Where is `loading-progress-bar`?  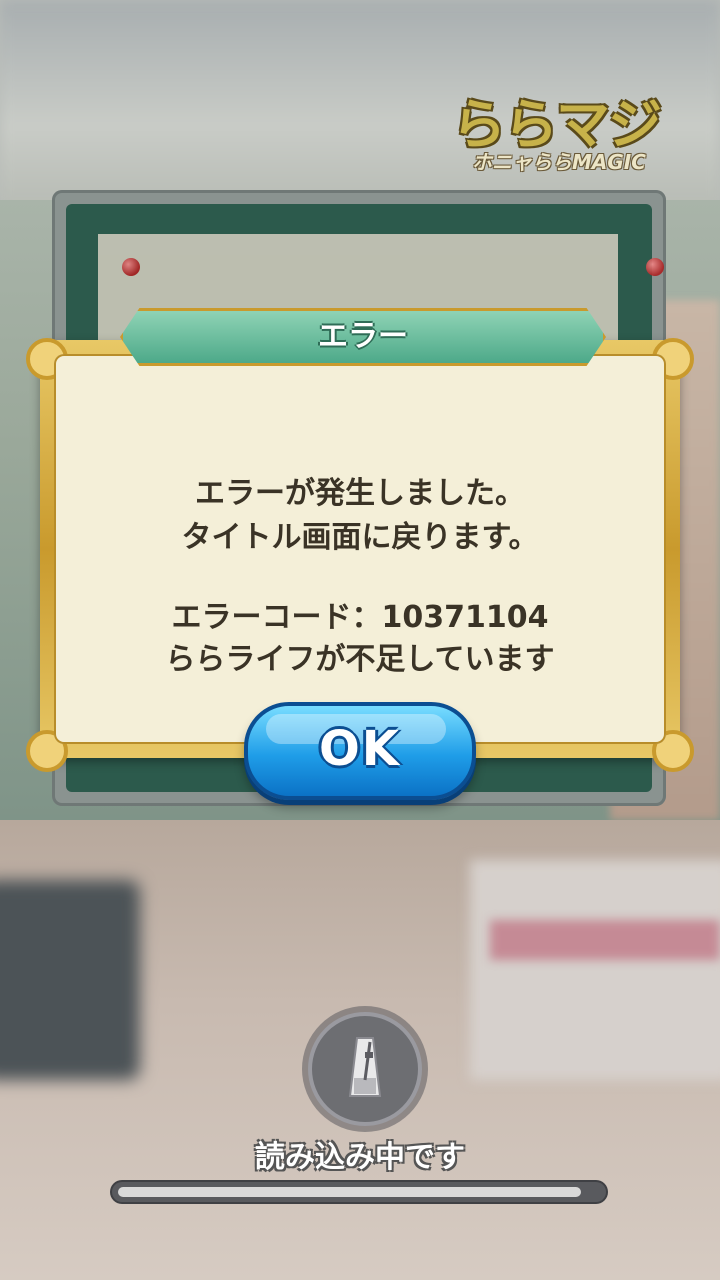 loading-progress-bar is located at coordinates (359, 1192).